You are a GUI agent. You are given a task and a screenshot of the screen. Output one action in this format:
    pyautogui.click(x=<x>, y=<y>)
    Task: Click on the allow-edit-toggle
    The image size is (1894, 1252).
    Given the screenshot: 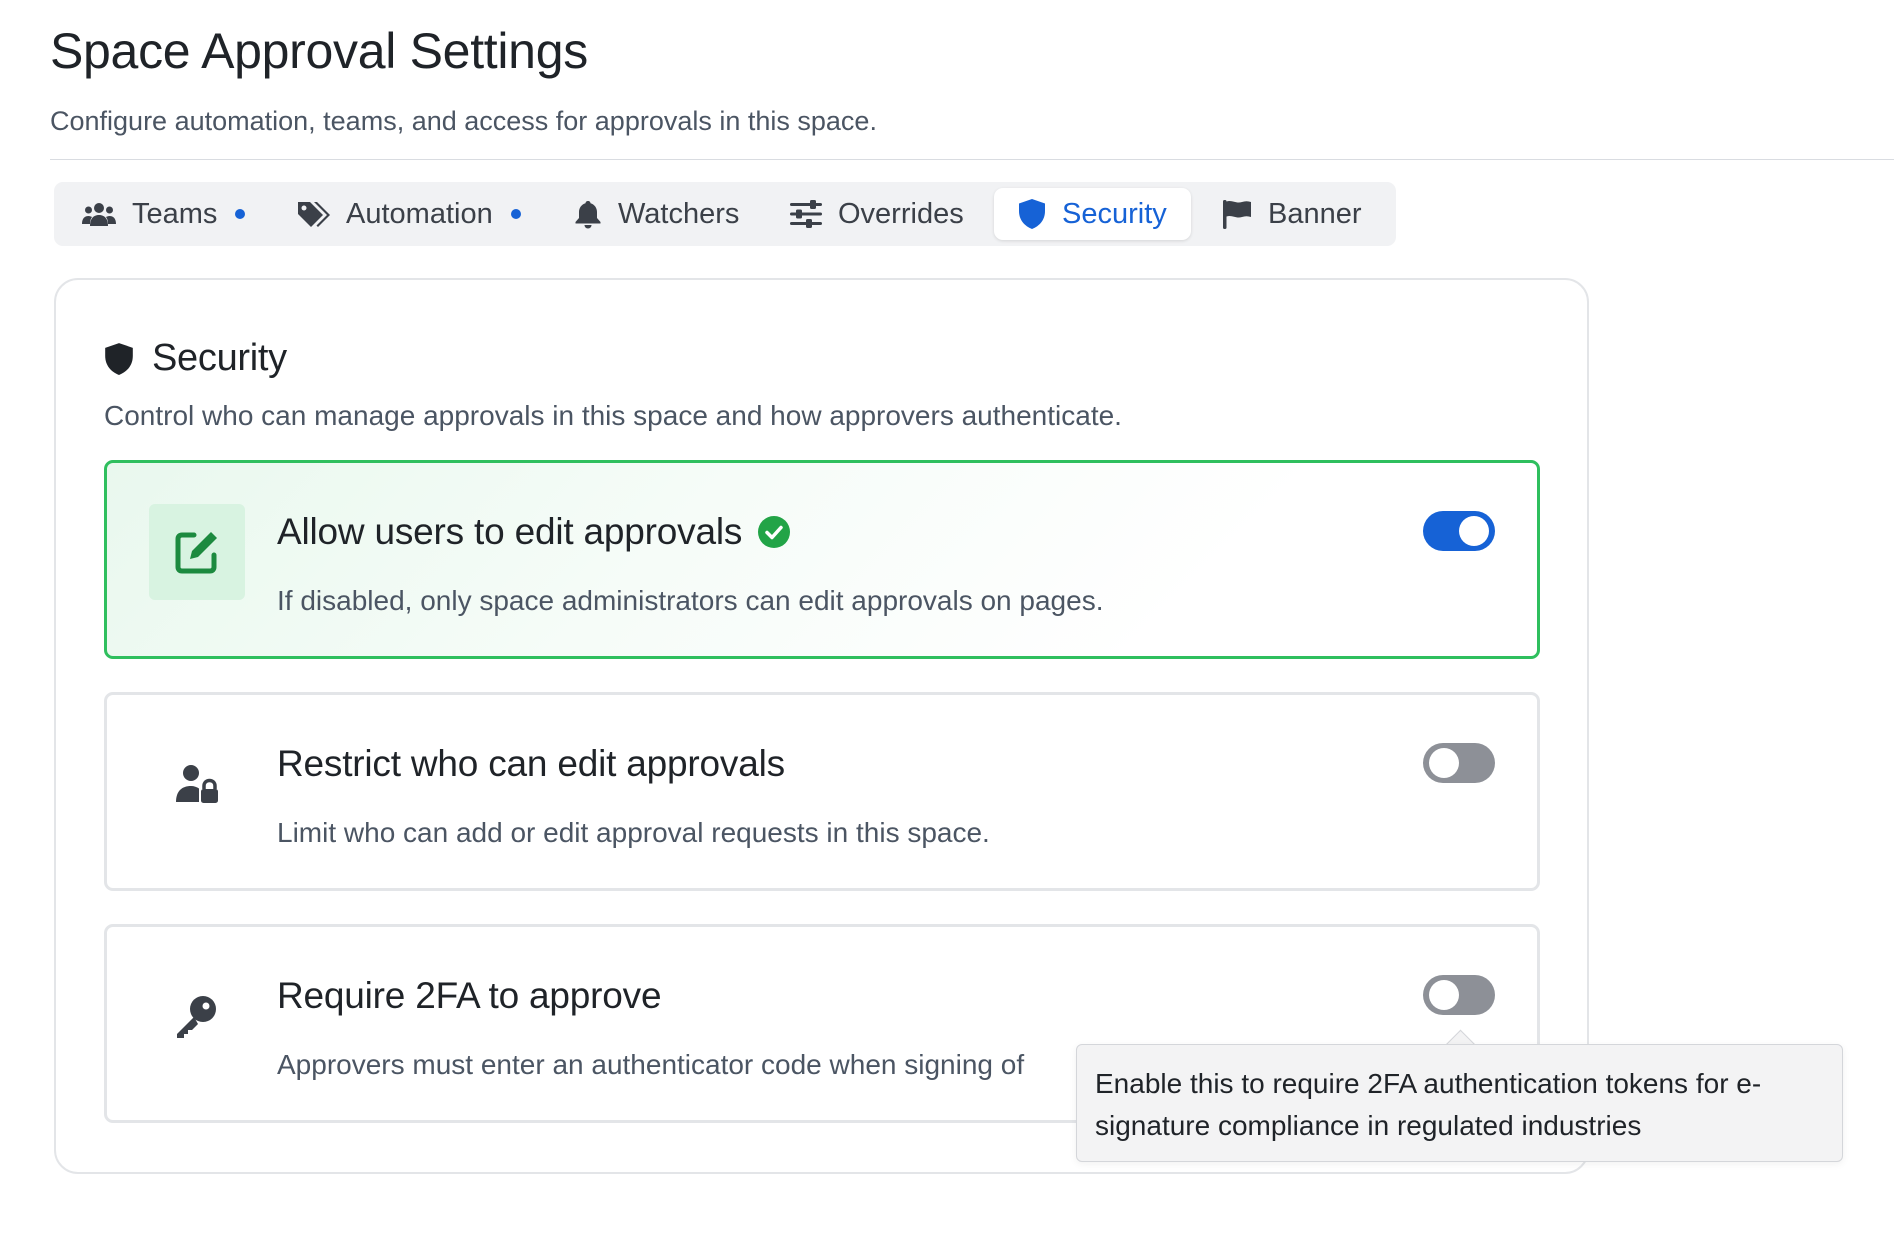 What is the action you would take?
    pyautogui.click(x=1459, y=531)
    